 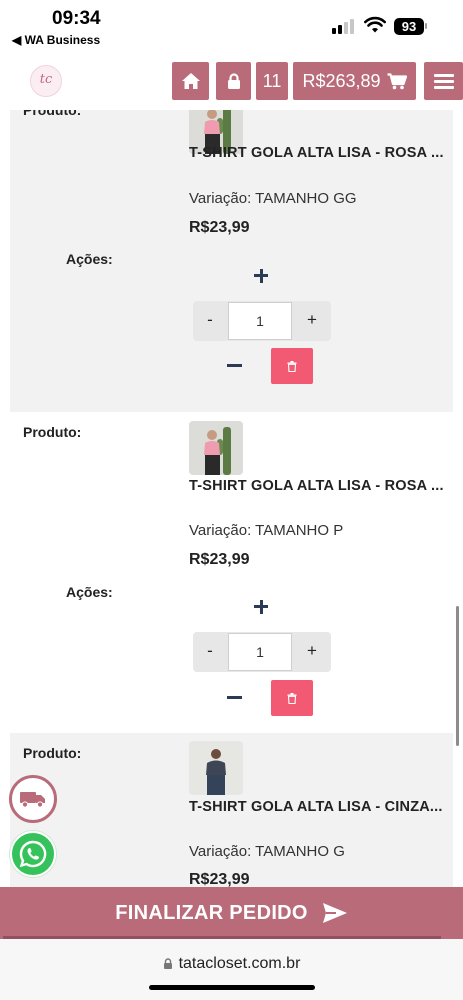 I want to click on checkout-button: FINALIZAR PEDIDO, so click(x=231, y=913).